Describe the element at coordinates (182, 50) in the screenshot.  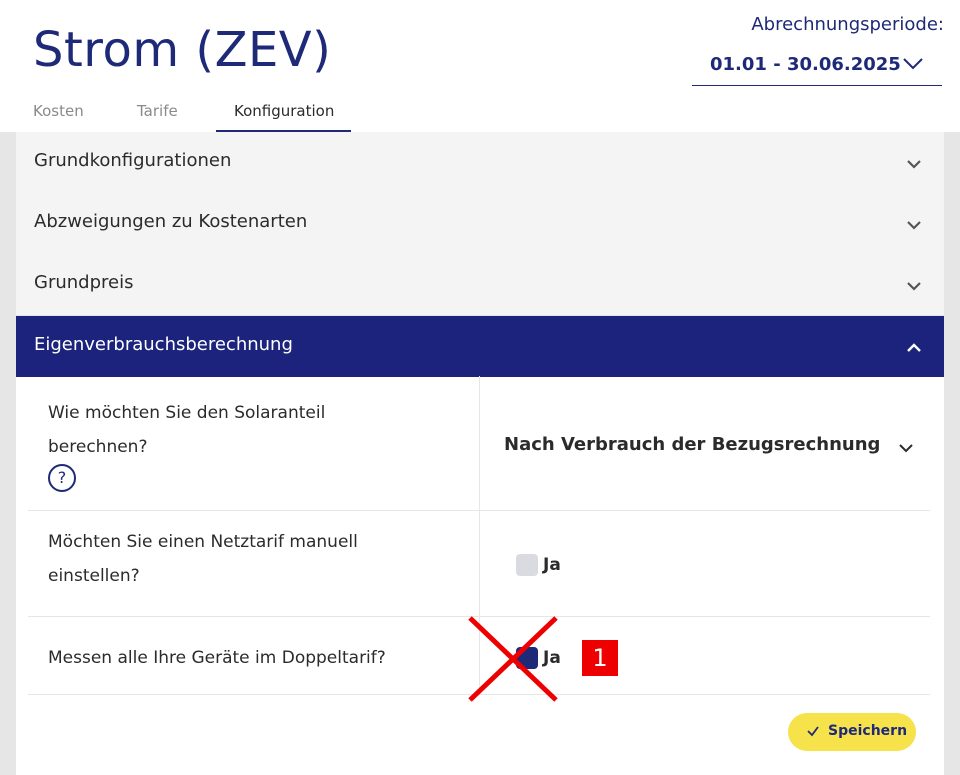
I see `page-title: Strom (ZEV)` at that location.